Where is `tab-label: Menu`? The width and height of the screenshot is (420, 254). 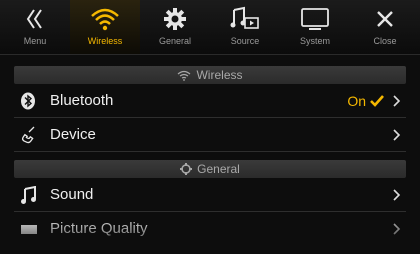 tab-label: Menu is located at coordinates (35, 41).